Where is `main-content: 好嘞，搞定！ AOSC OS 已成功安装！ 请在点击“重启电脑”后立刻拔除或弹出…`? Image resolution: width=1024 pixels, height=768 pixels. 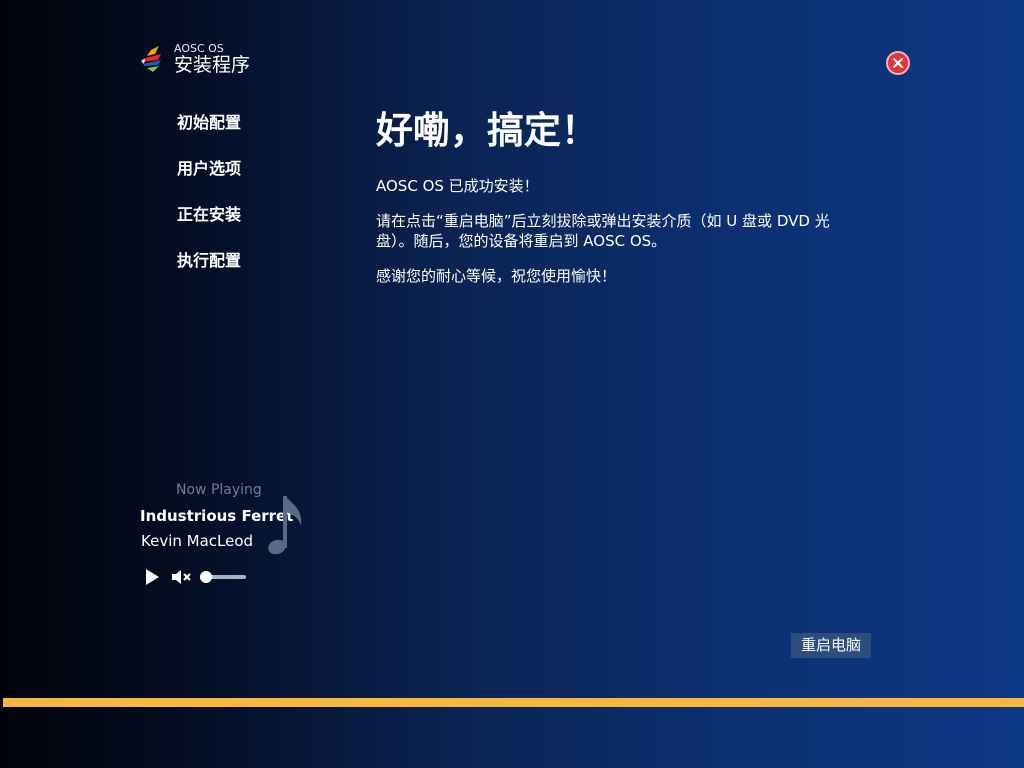
main-content: 好嘞，搞定！ AOSC OS 已成功安装！ 请在点击“重启电脑”后立刻拔除或弹出… is located at coordinates (611, 203).